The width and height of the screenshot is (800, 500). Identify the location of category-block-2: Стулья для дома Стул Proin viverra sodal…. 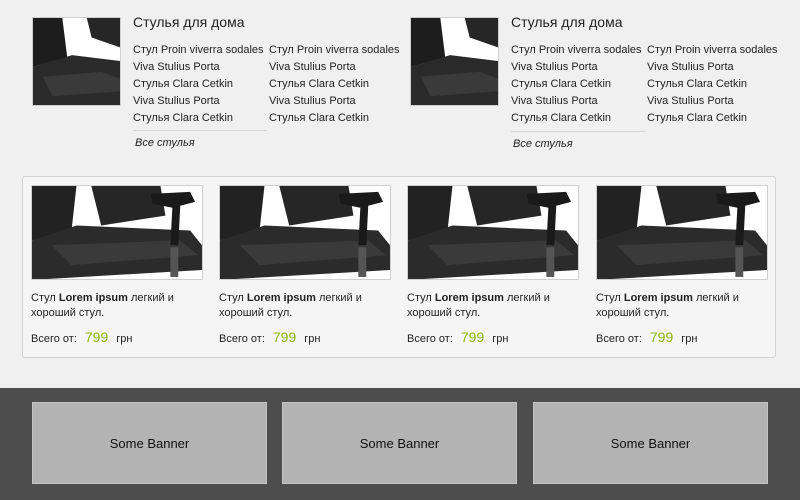
(594, 89).